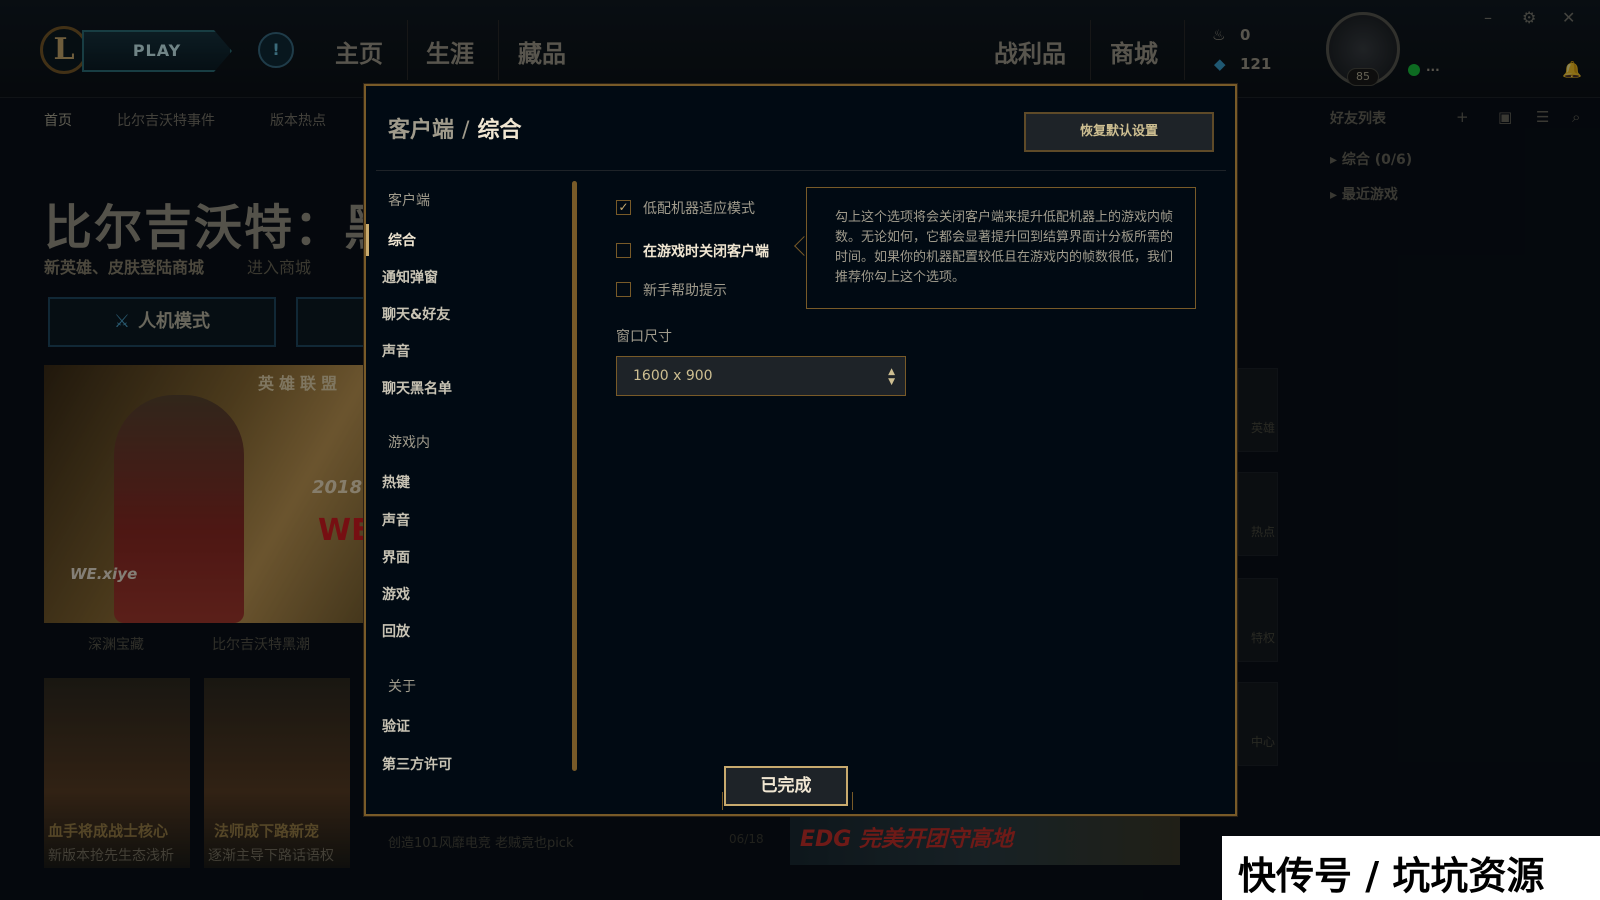  Describe the element at coordinates (786, 786) in the screenshot. I see `done-button: 已完成` at that location.